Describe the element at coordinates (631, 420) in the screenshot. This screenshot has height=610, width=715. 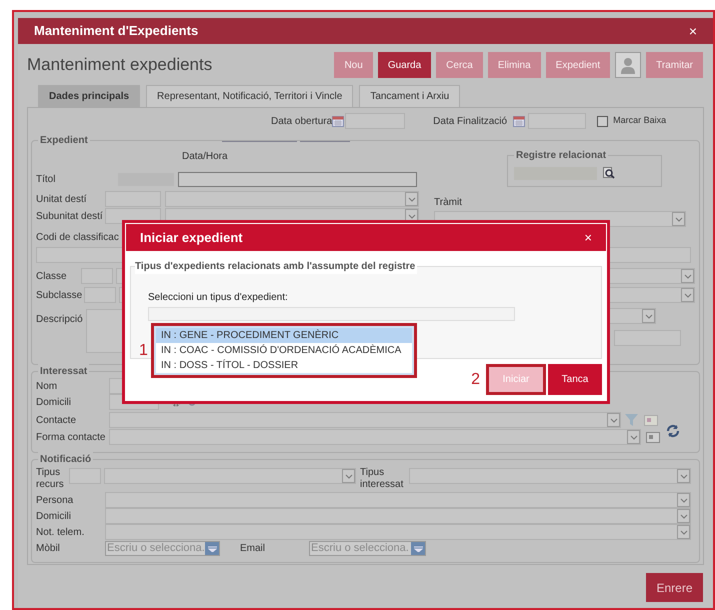
I see `filter-icon` at that location.